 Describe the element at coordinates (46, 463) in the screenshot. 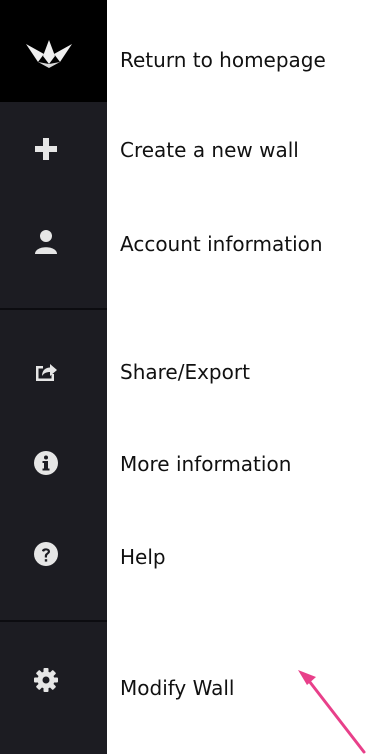

I see `info-icon` at that location.